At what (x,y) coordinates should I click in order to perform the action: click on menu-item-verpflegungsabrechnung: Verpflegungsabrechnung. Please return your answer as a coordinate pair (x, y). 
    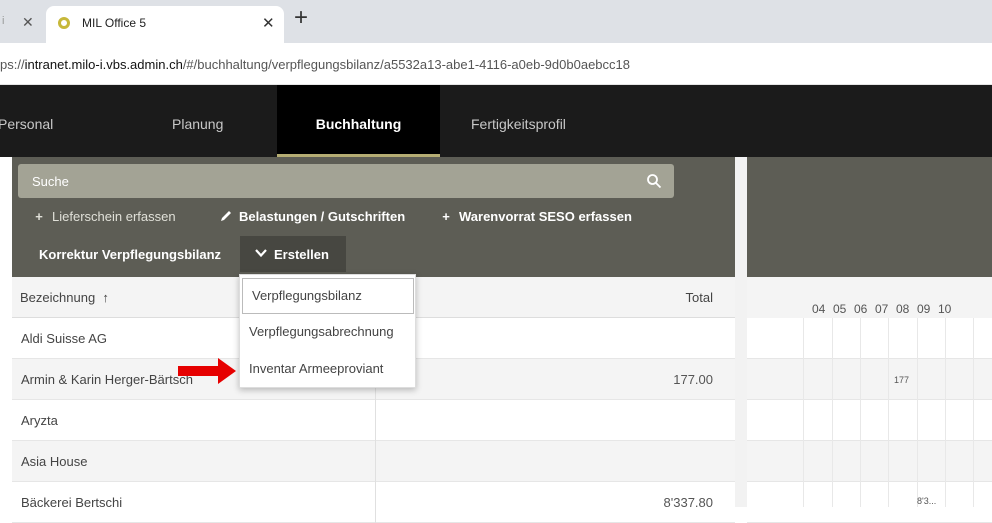
    Looking at the image, I should click on (328, 333).